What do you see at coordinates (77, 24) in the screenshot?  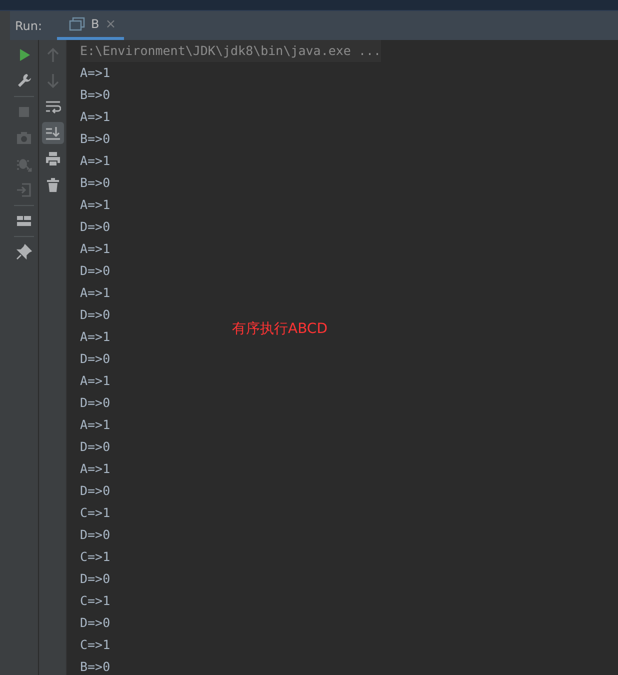 I see `console-window-icon` at bounding box center [77, 24].